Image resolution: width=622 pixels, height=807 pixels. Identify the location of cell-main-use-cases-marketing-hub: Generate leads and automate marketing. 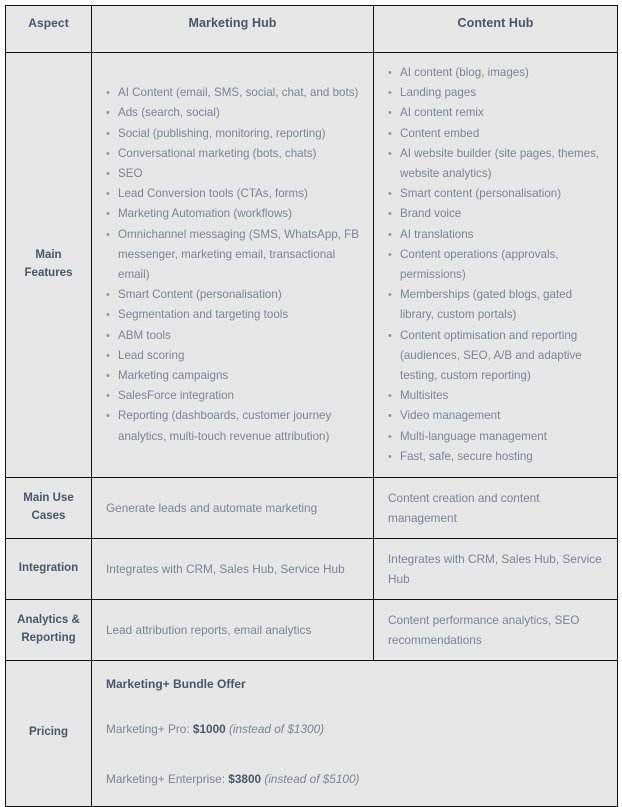
(232, 508).